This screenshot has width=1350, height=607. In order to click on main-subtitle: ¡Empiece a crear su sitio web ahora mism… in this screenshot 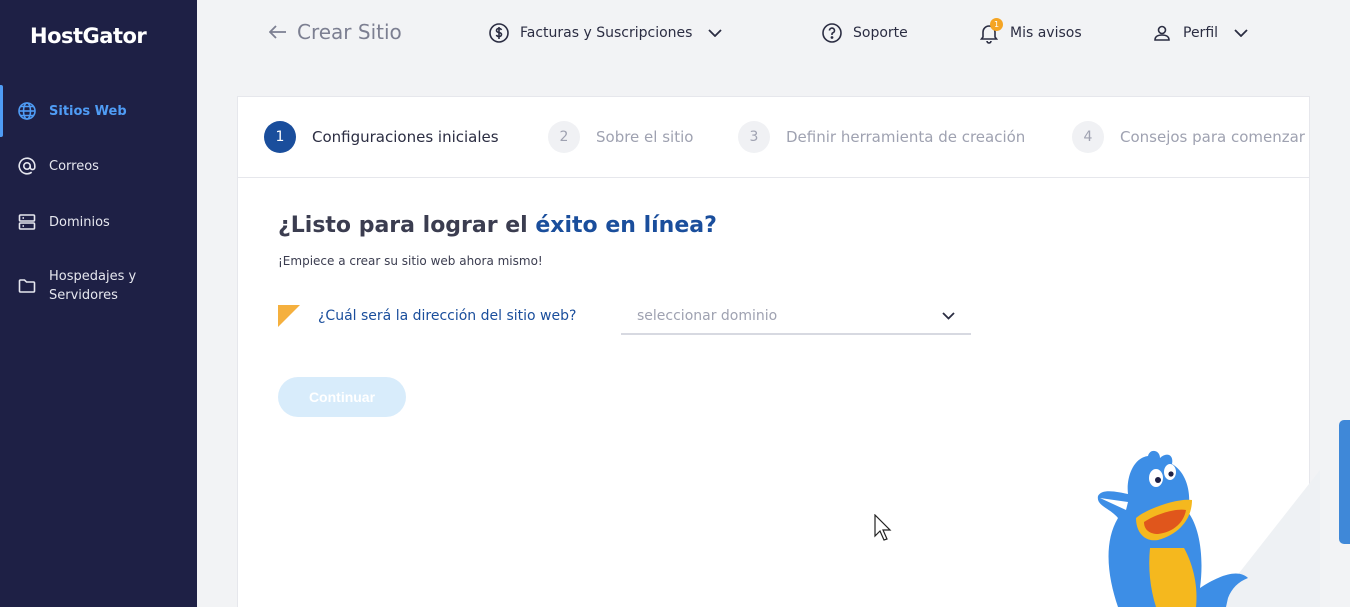, I will do `click(410, 261)`.